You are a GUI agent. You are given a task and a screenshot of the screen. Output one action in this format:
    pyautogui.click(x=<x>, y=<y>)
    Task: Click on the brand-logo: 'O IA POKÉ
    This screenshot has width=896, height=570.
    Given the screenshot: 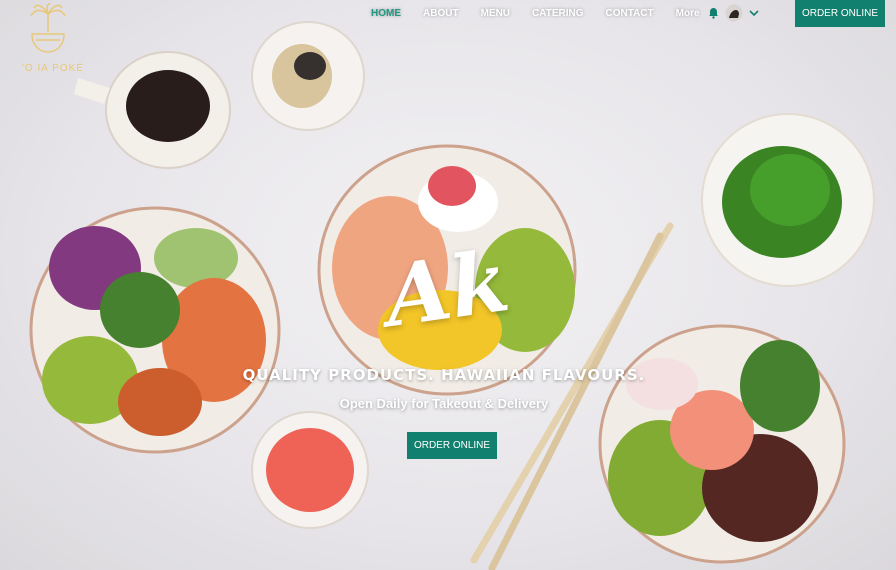 What is the action you would take?
    pyautogui.click(x=53, y=38)
    